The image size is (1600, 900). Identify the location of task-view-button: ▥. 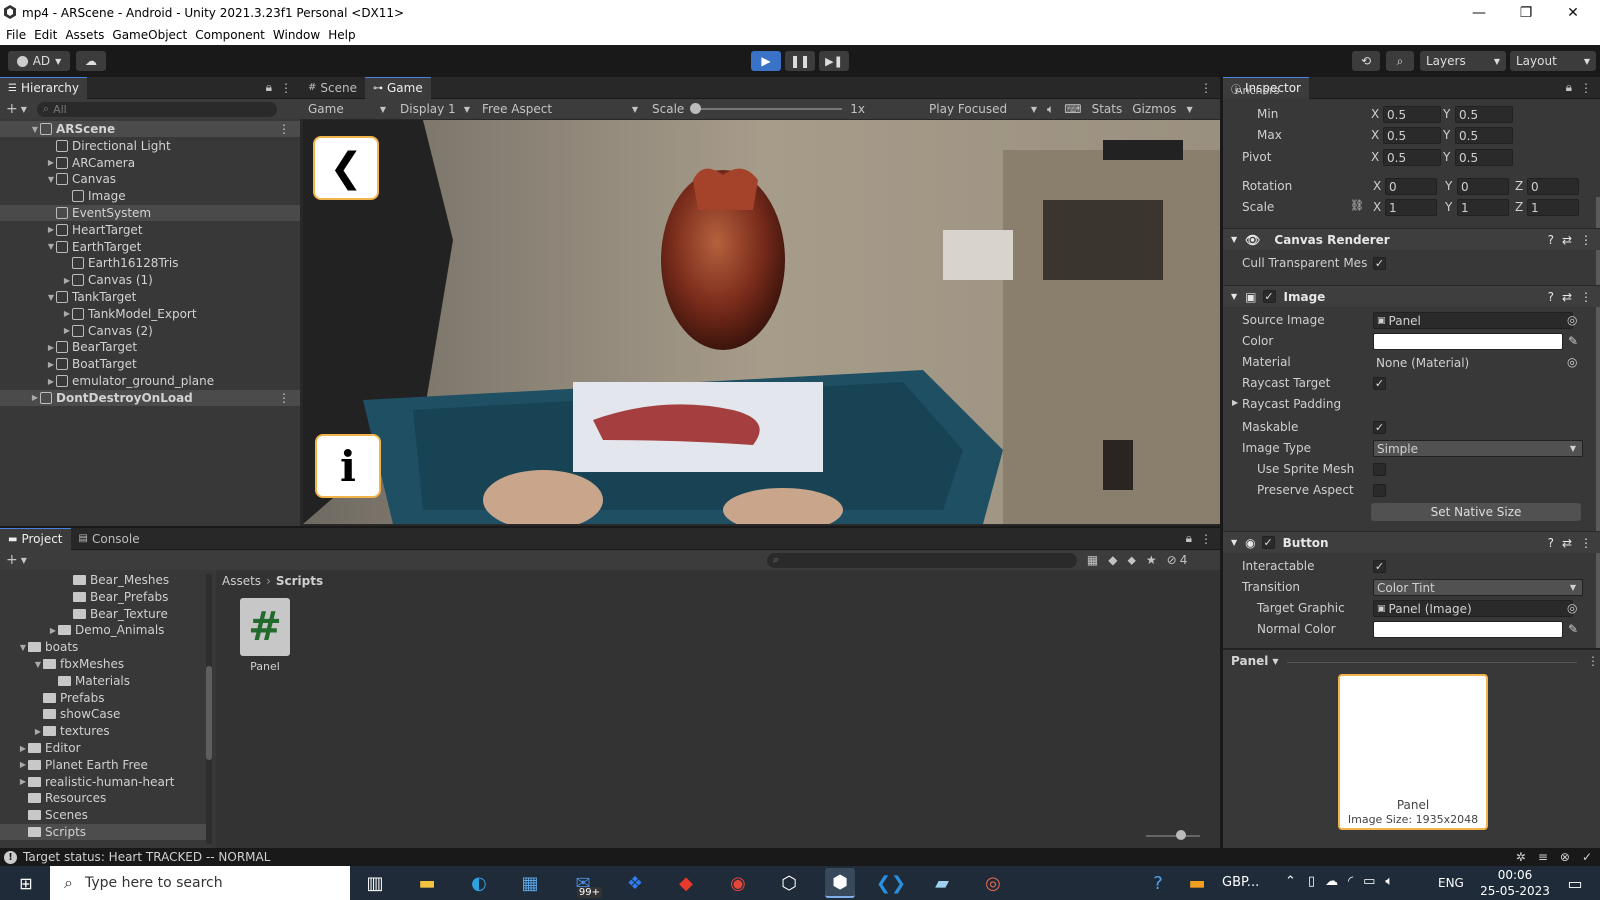
(375, 883).